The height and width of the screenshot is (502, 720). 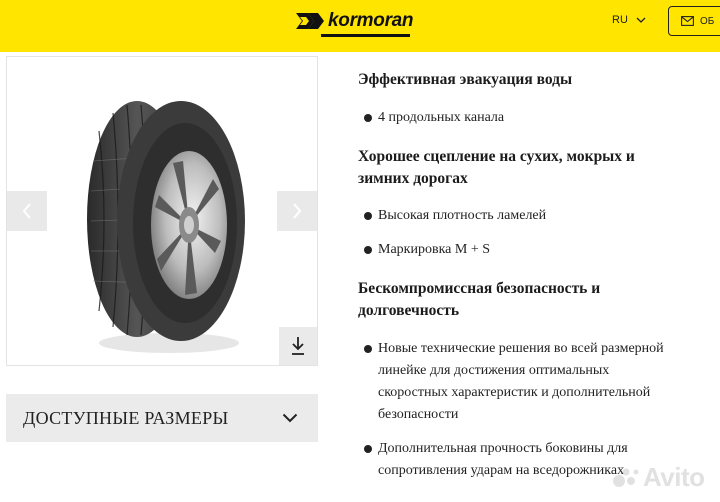 What do you see at coordinates (427, 250) in the screenshot?
I see `feature-bullet: Маркировка M + S` at bounding box center [427, 250].